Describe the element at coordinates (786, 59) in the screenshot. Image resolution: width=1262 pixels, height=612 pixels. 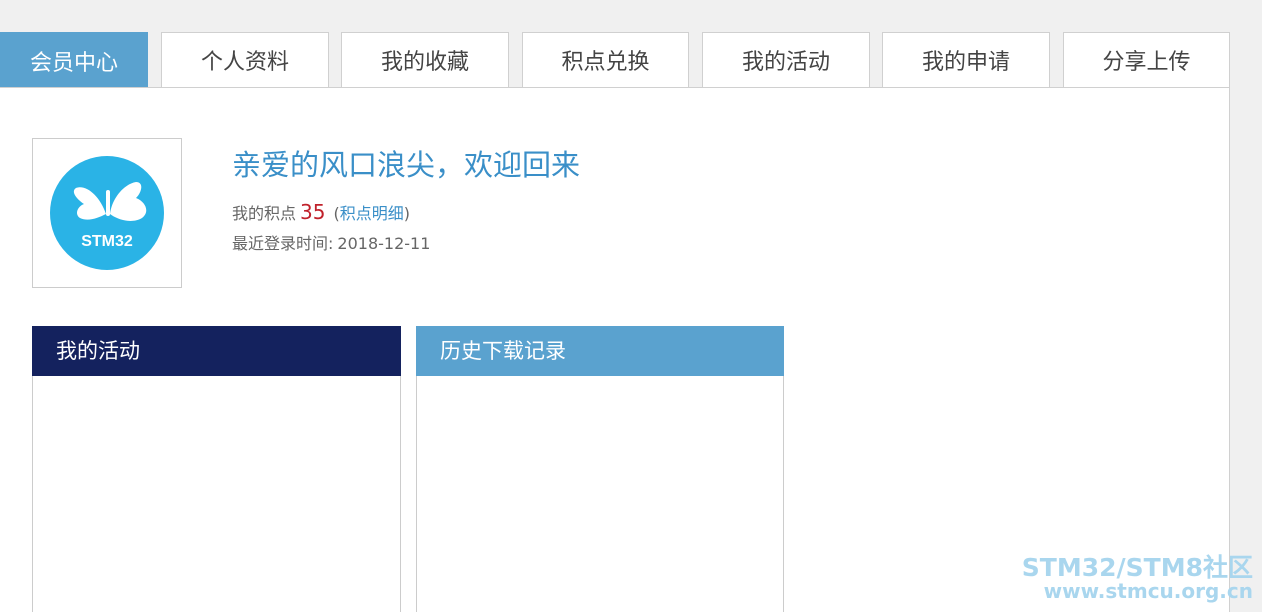
I see `tab-my-activities: 我的活动` at that location.